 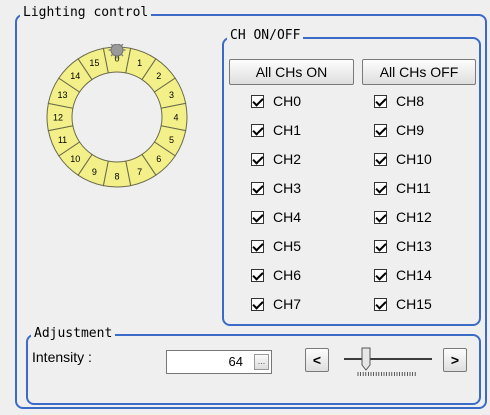 I want to click on channel-checkbox-ch12: CH12, so click(x=403, y=217).